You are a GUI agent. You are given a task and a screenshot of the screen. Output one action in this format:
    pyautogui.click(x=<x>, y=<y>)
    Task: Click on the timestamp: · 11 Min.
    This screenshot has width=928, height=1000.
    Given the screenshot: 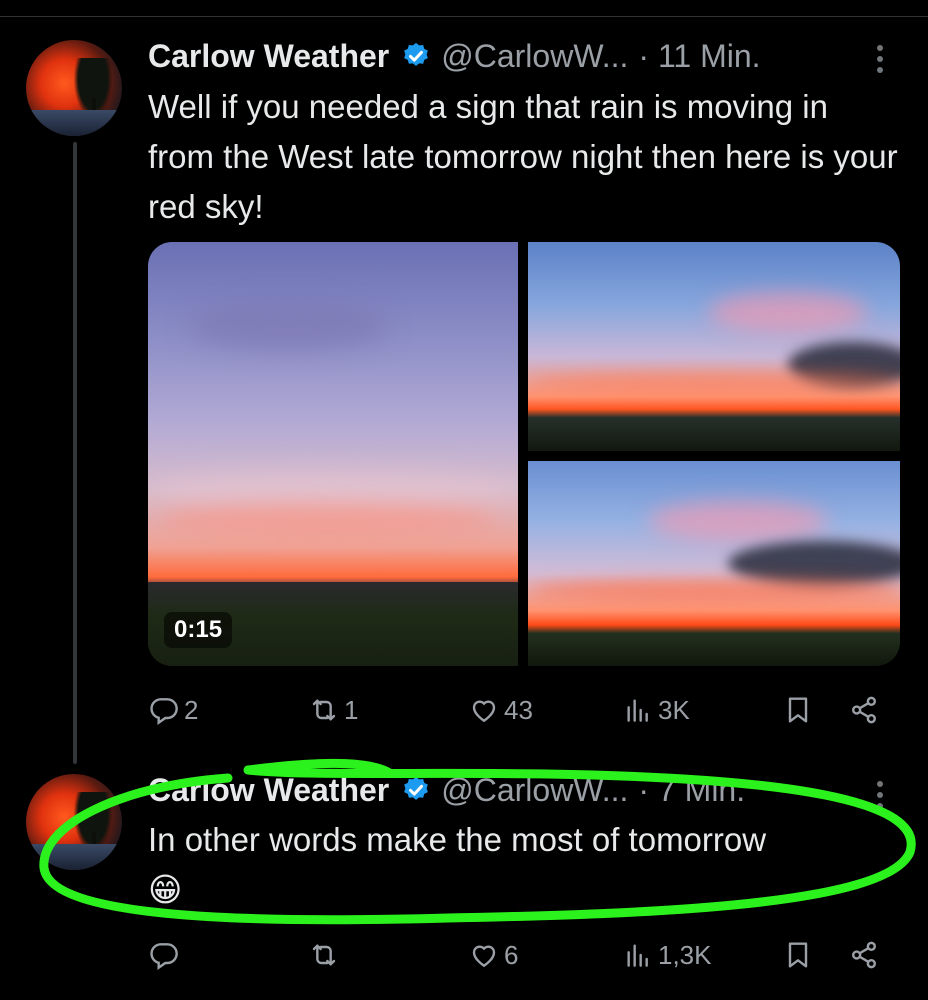 What is the action you would take?
    pyautogui.click(x=699, y=56)
    